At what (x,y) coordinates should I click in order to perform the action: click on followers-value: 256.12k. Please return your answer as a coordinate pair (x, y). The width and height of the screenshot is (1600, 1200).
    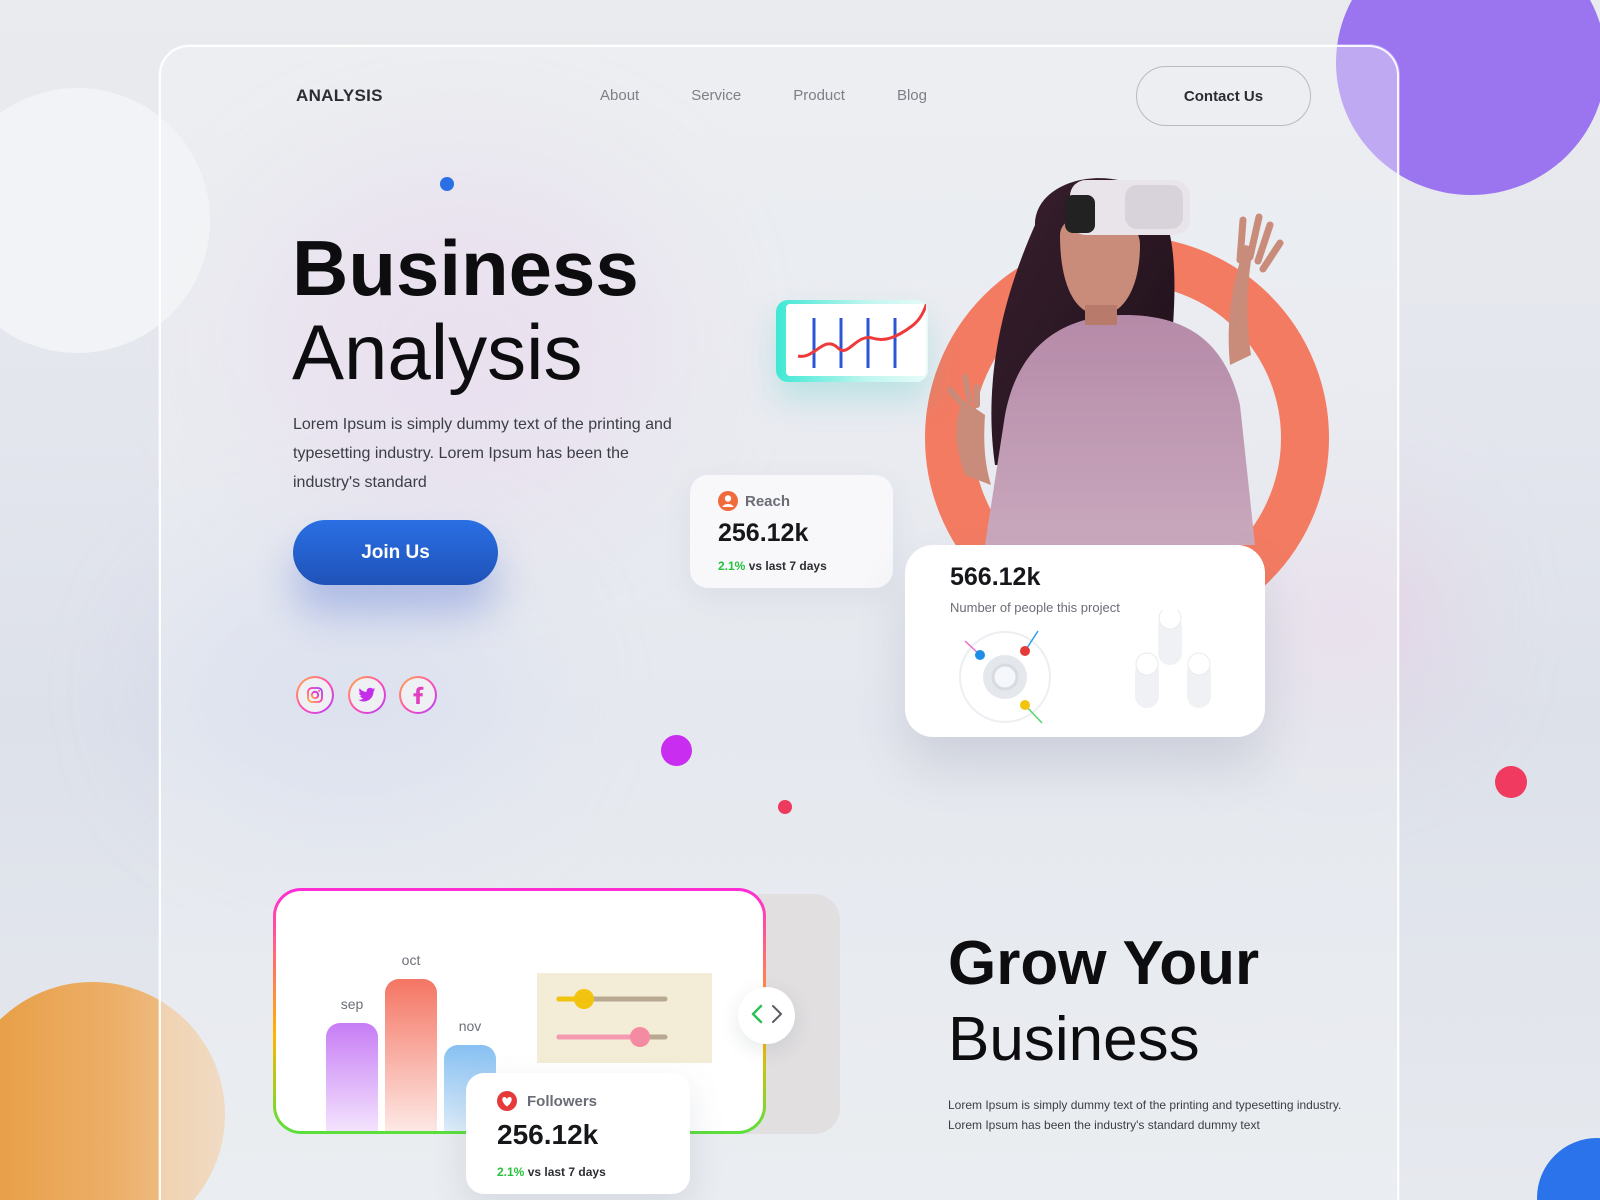
    Looking at the image, I should click on (548, 1134).